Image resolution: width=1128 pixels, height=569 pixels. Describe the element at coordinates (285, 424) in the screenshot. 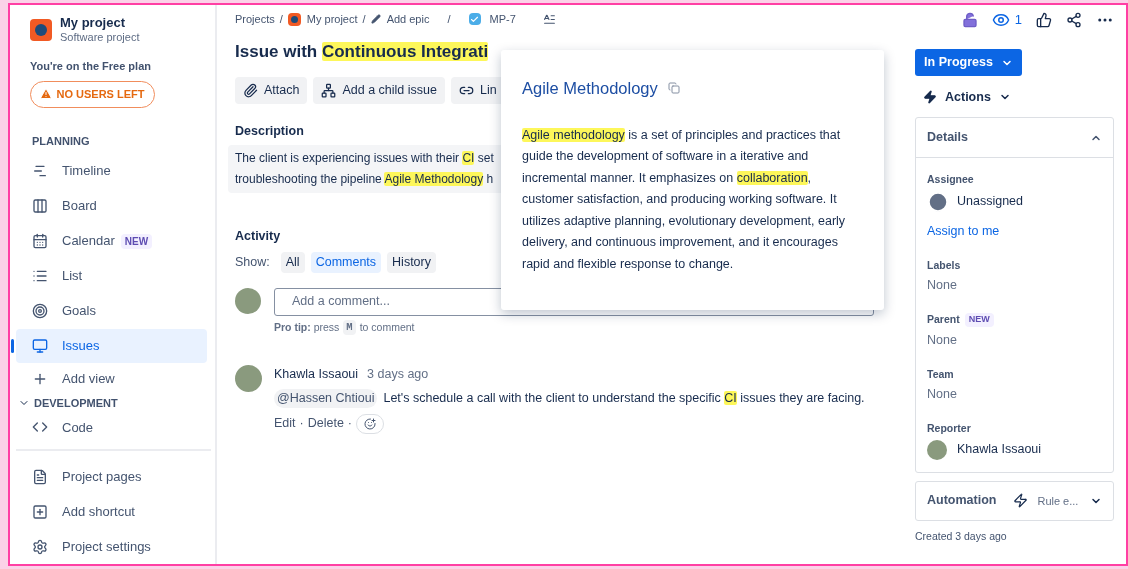

I see `comment-action-link: Edit` at that location.